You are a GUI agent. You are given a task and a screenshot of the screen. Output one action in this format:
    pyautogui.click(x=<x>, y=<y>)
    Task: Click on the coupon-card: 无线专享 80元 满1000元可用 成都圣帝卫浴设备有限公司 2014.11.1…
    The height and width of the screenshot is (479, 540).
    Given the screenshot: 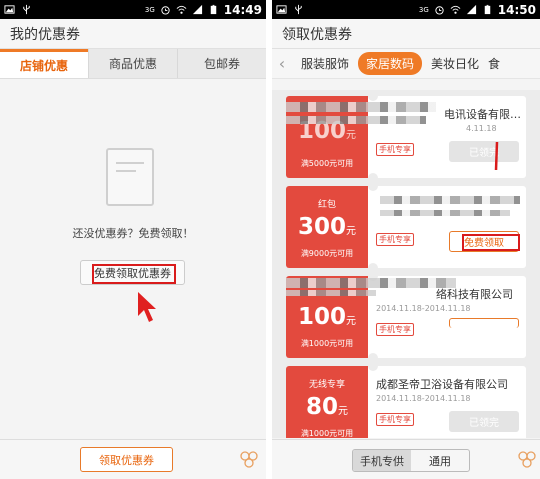 What is the action you would take?
    pyautogui.click(x=406, y=399)
    